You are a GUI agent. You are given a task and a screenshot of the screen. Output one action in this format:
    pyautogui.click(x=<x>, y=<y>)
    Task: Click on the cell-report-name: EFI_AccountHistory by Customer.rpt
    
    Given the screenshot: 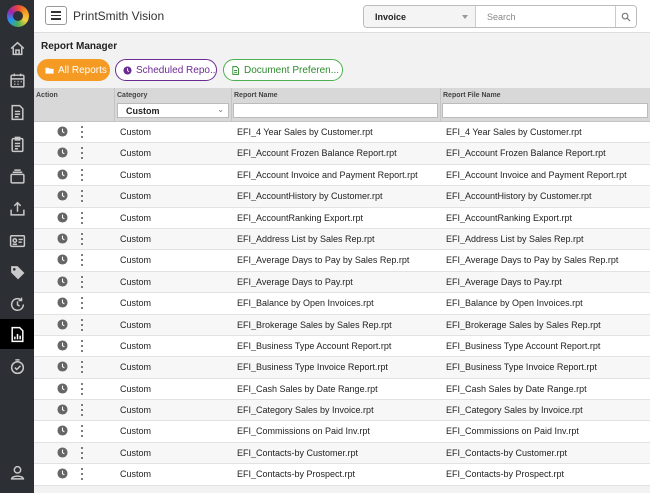 What is the action you would take?
    pyautogui.click(x=339, y=196)
    